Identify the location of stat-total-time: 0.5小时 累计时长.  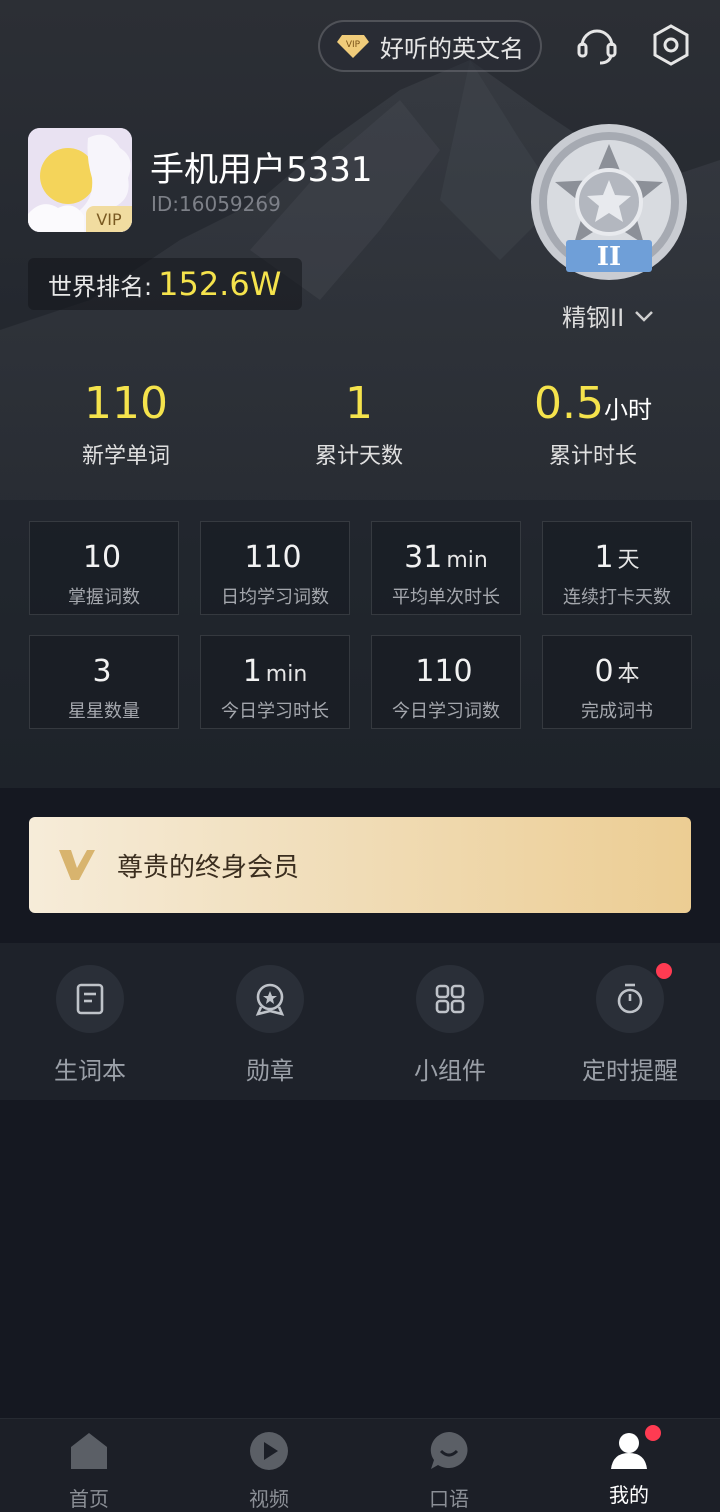
(593, 423).